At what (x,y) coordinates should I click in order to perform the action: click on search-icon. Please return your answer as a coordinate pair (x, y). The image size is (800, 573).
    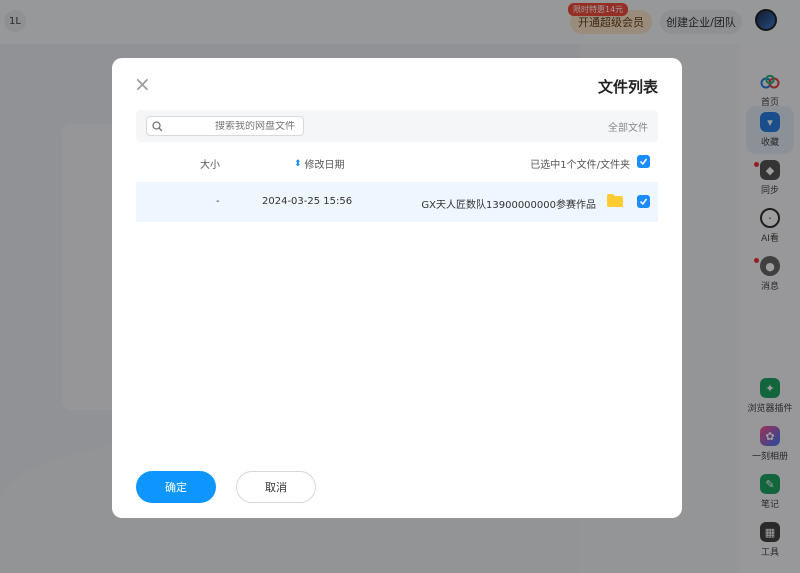
    Looking at the image, I should click on (157, 126).